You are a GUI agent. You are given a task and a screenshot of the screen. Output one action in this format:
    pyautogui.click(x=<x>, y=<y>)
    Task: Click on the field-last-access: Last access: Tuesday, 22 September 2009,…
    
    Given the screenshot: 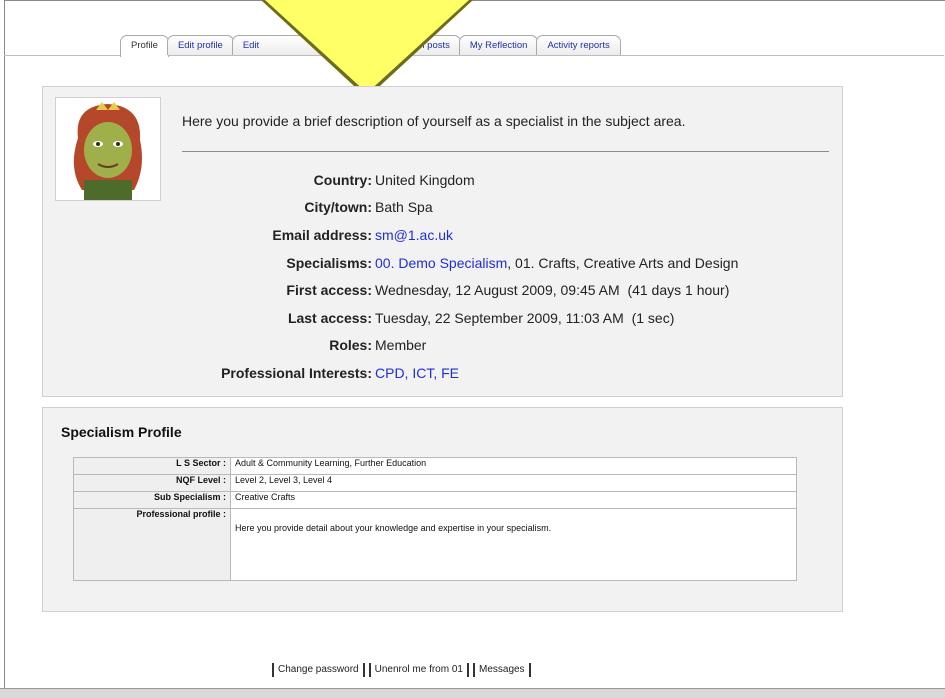 What is the action you would take?
    pyautogui.click(x=472, y=318)
    